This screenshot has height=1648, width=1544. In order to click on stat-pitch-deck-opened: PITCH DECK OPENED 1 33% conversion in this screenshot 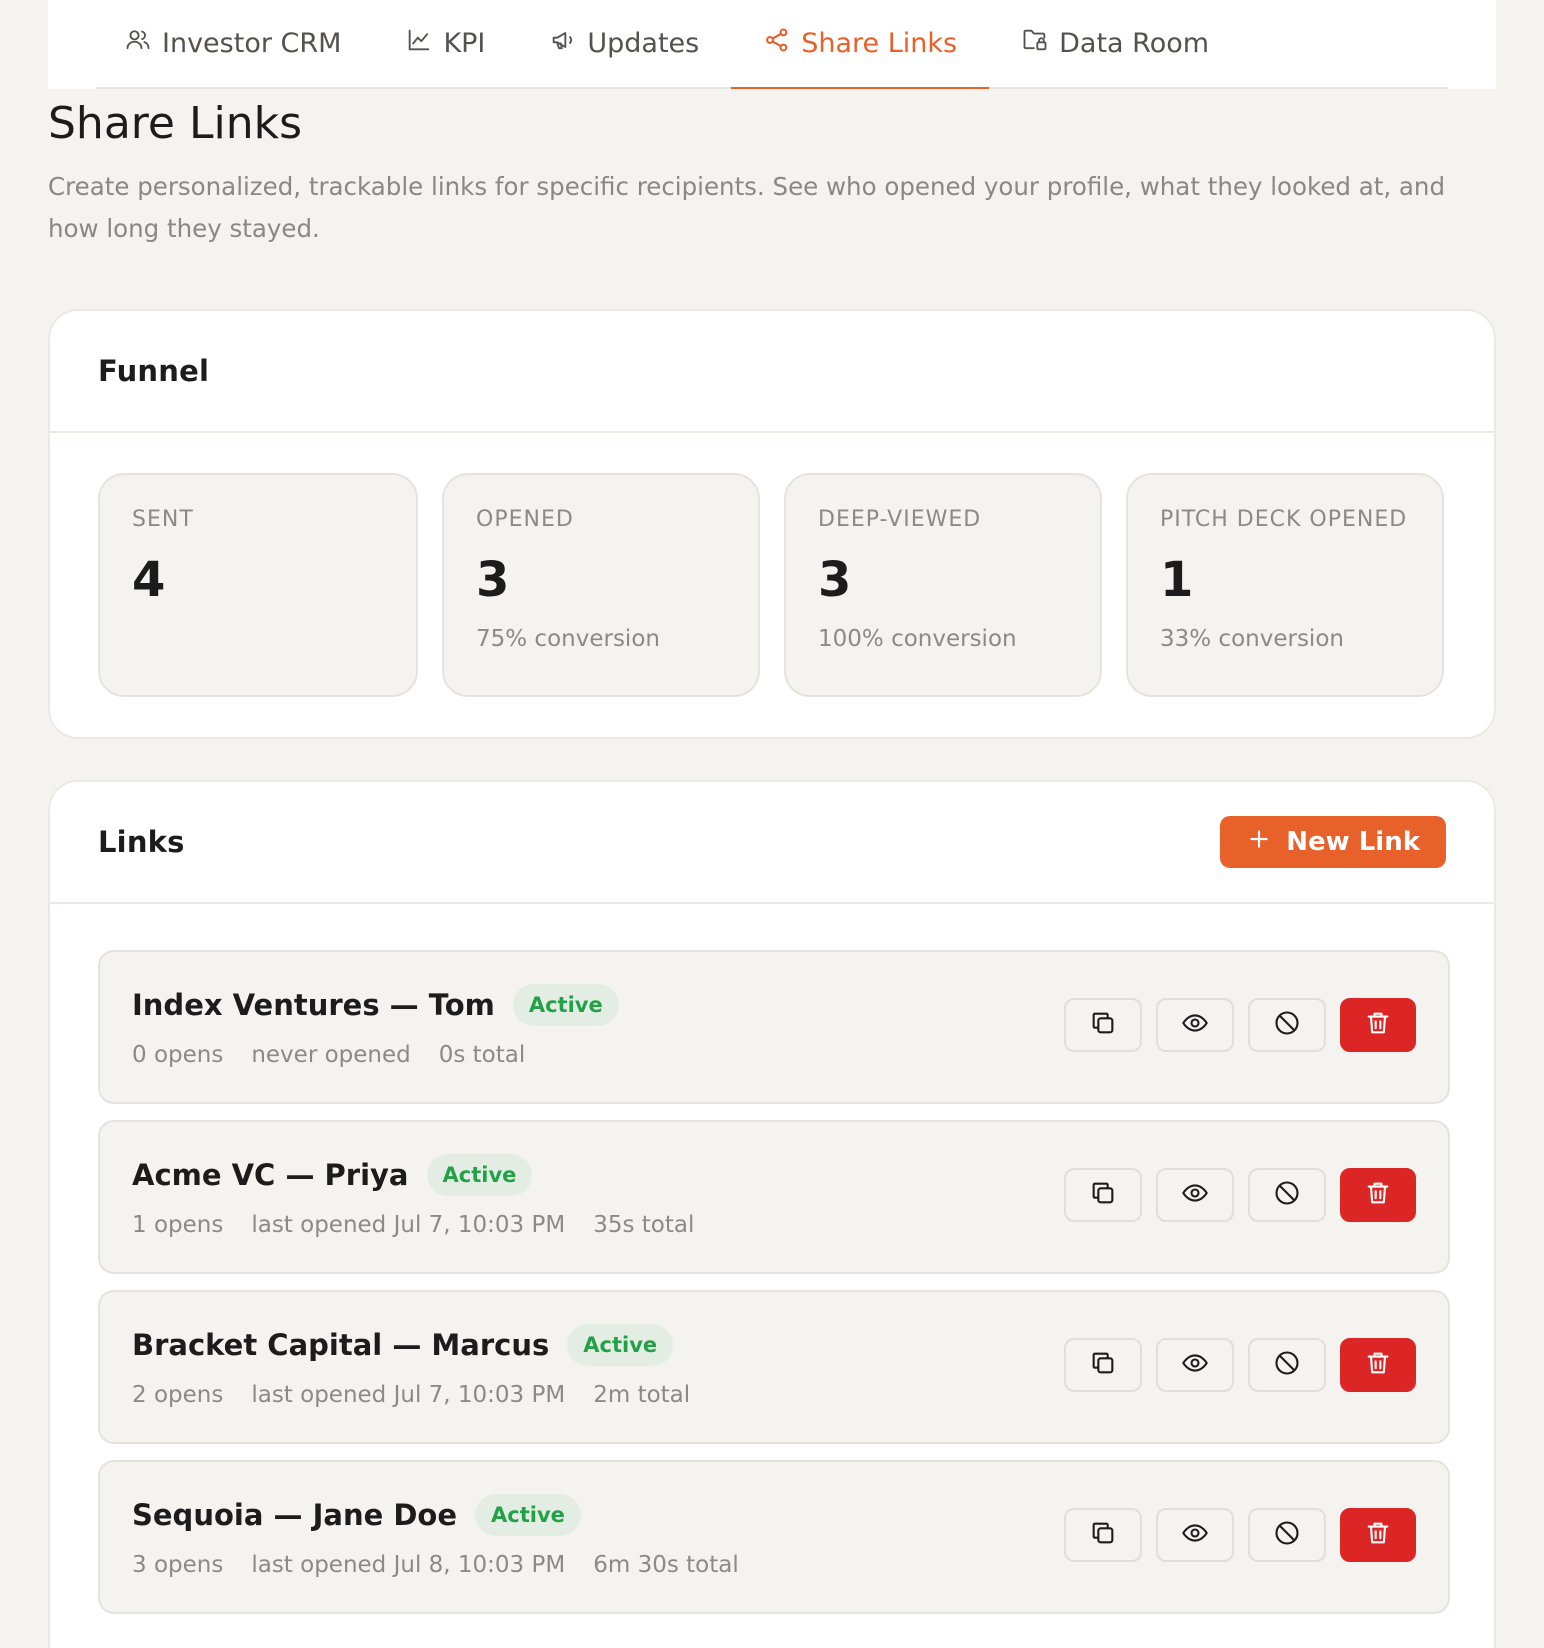, I will do `click(1285, 585)`.